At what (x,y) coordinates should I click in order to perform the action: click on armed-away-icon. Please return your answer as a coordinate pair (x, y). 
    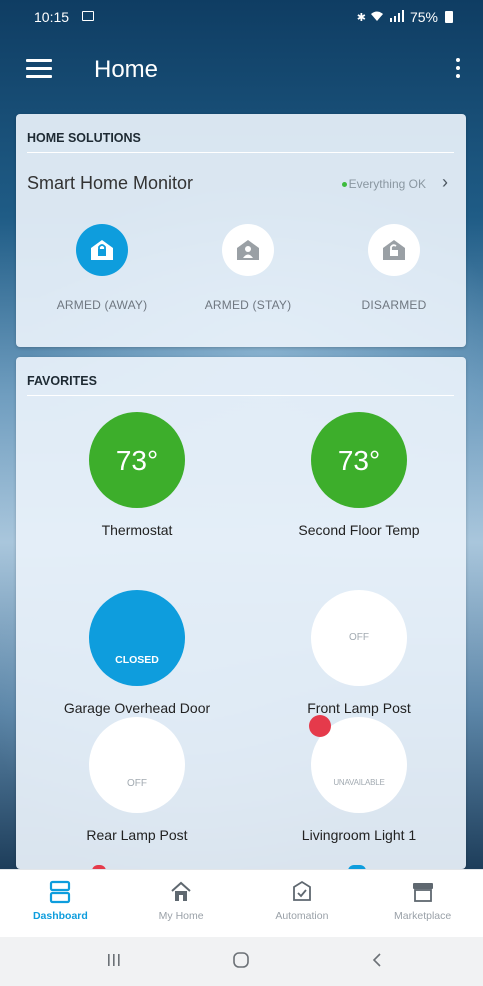
    Looking at the image, I should click on (102, 250).